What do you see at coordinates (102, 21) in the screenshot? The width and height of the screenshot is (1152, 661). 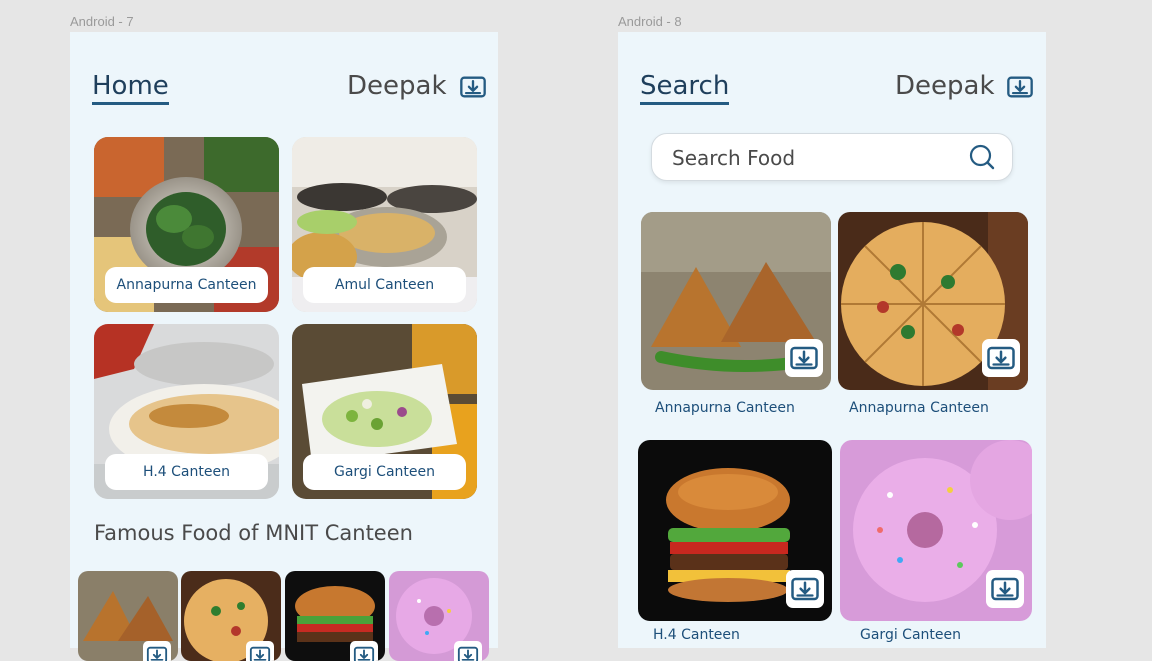 I see `frame-label-android-7: Android - 7` at bounding box center [102, 21].